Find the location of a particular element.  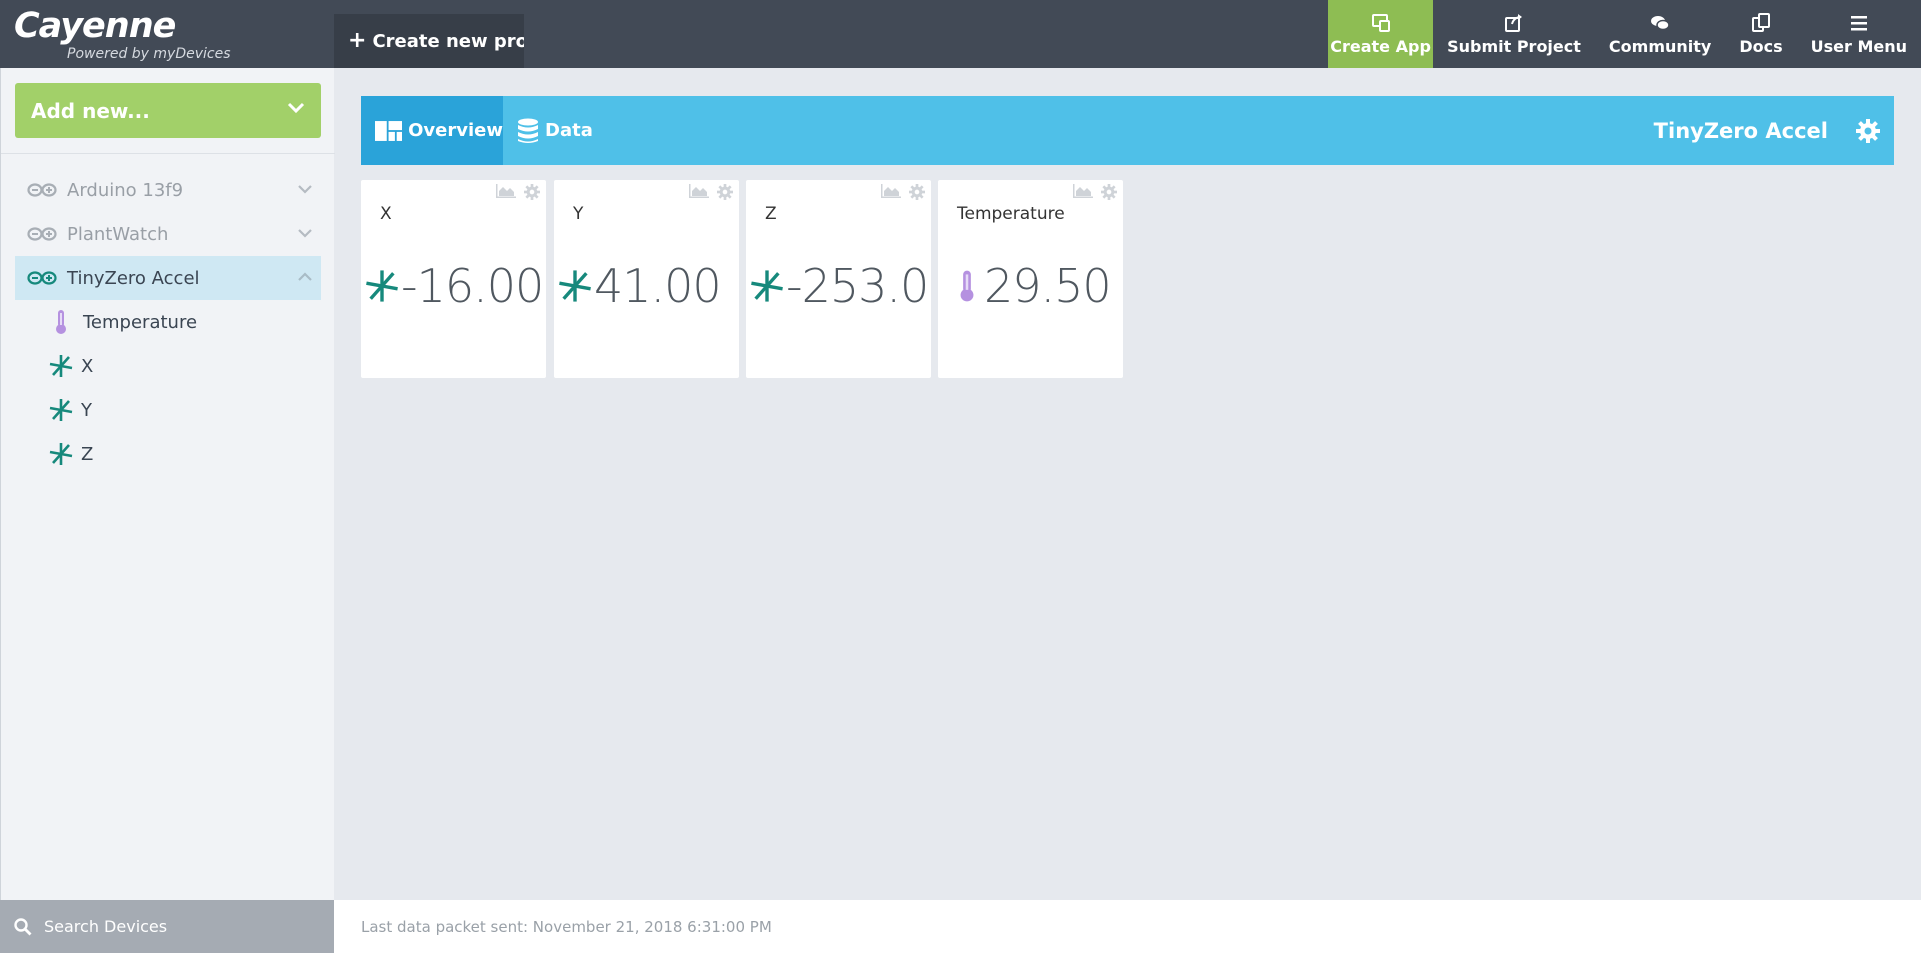

search-devices-input: Search Devices is located at coordinates (167, 926).